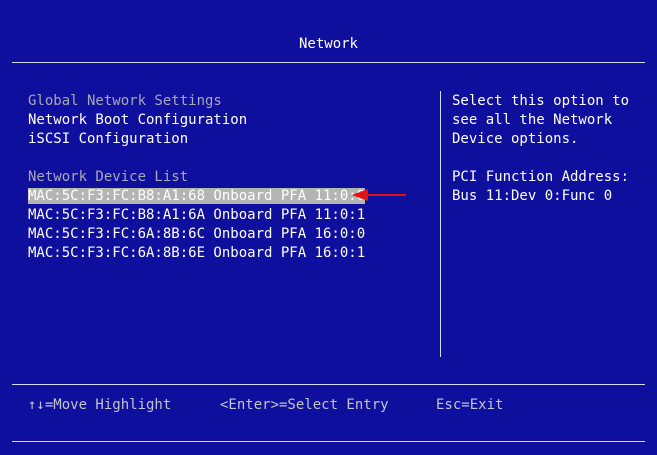  What do you see at coordinates (328, 62) in the screenshot?
I see `header-divider` at bounding box center [328, 62].